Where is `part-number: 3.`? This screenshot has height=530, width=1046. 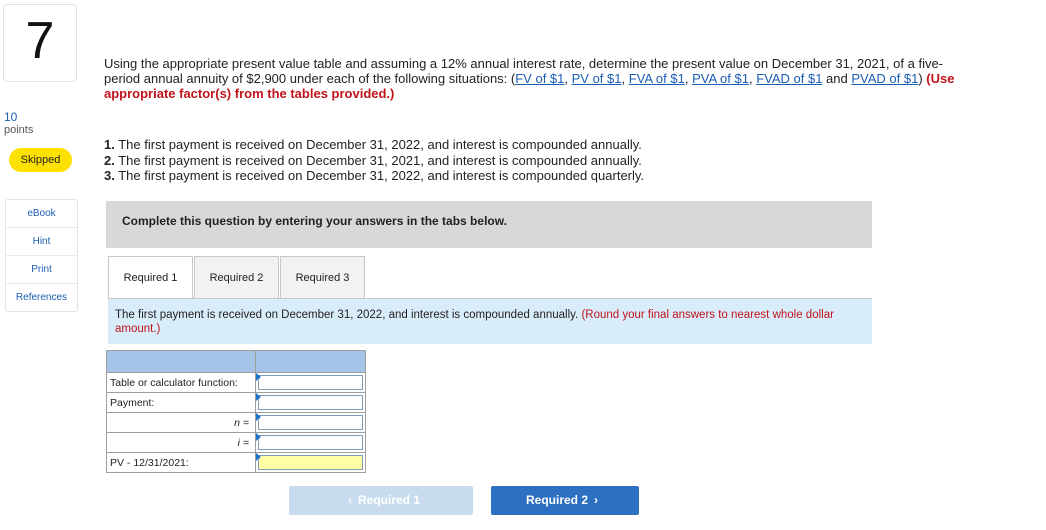 part-number: 3. is located at coordinates (109, 175).